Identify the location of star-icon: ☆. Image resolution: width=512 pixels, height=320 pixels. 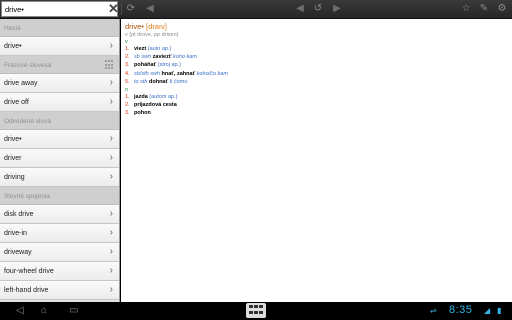
(466, 9).